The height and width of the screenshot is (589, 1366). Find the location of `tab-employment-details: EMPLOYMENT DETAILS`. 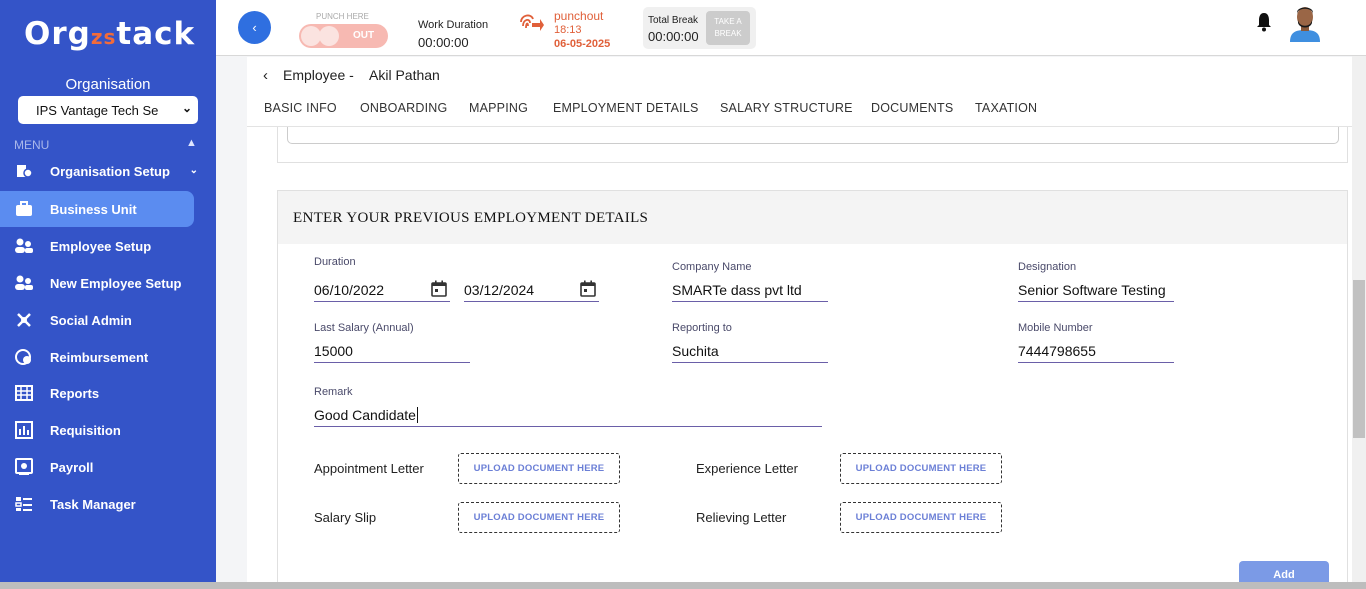

tab-employment-details: EMPLOYMENT DETAILS is located at coordinates (626, 108).